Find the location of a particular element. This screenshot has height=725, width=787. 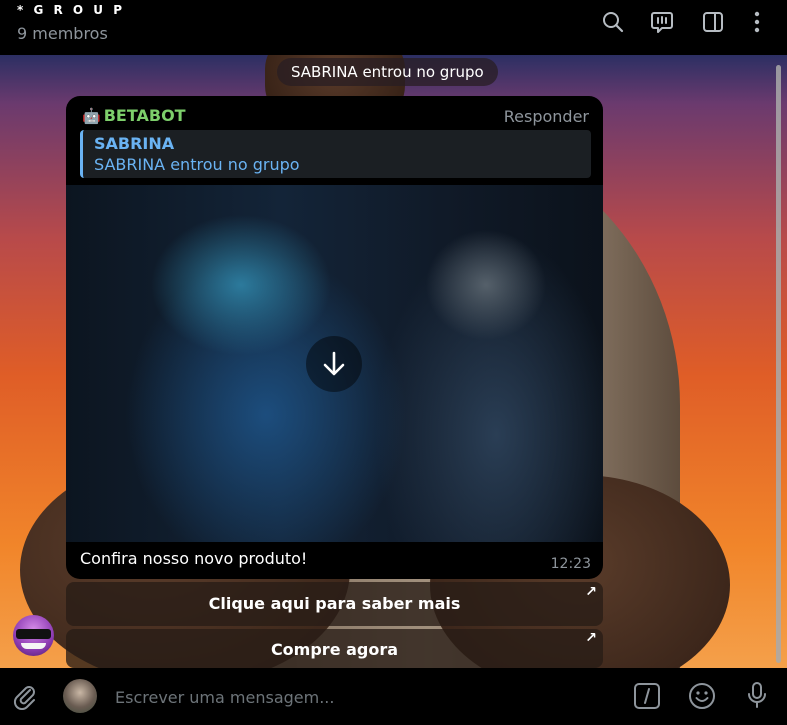

member-count: 9 membros is located at coordinates (62, 33).